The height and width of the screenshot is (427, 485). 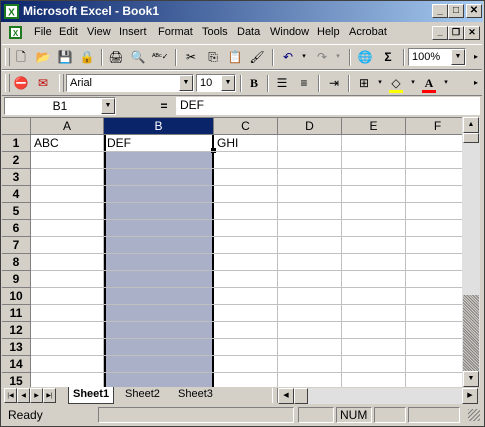 I want to click on row-header-12: 12, so click(x=16, y=330).